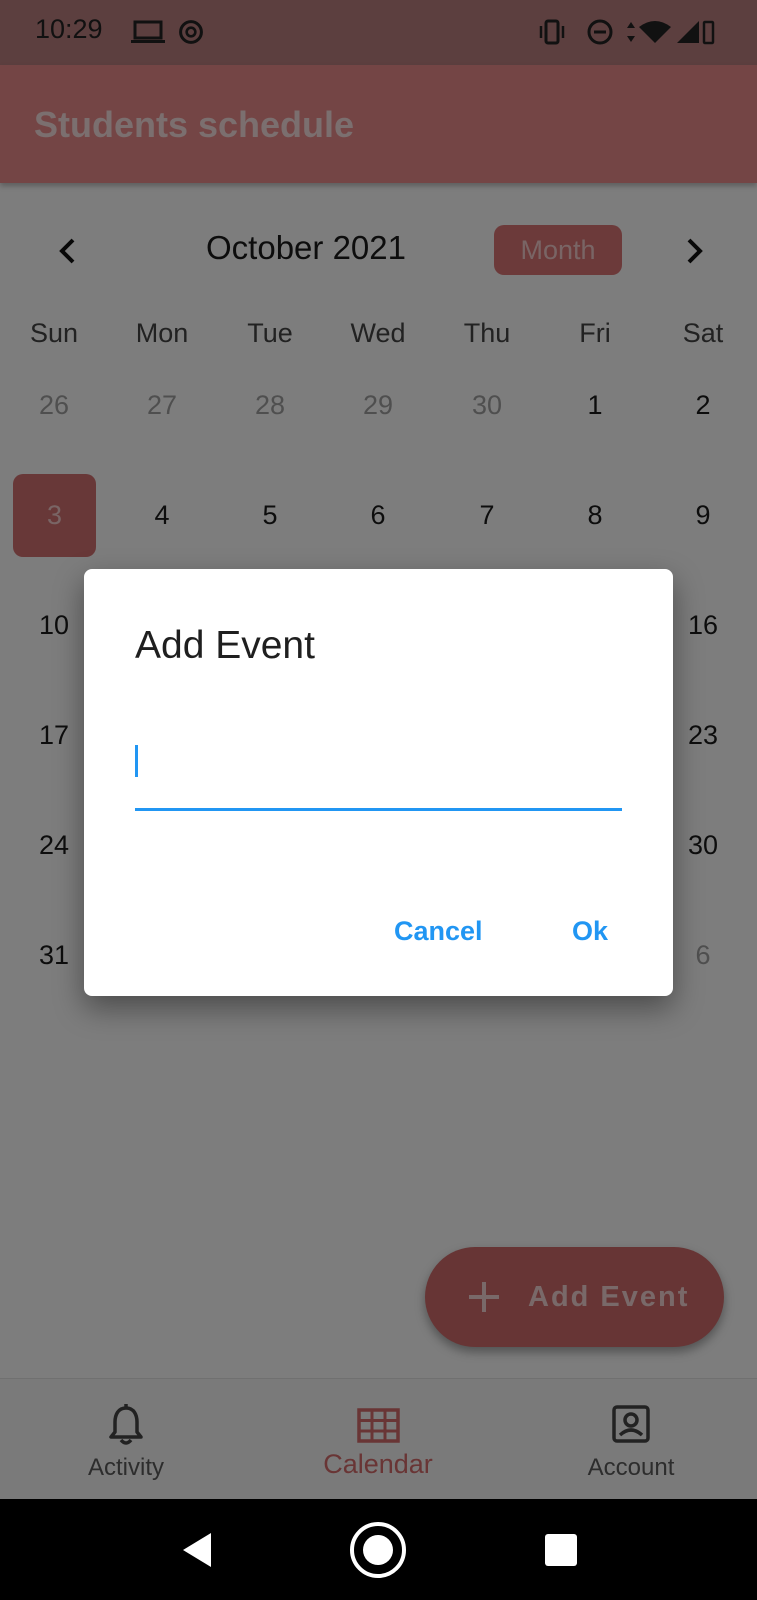  What do you see at coordinates (590, 931) in the screenshot?
I see `ok-button: Ok` at bounding box center [590, 931].